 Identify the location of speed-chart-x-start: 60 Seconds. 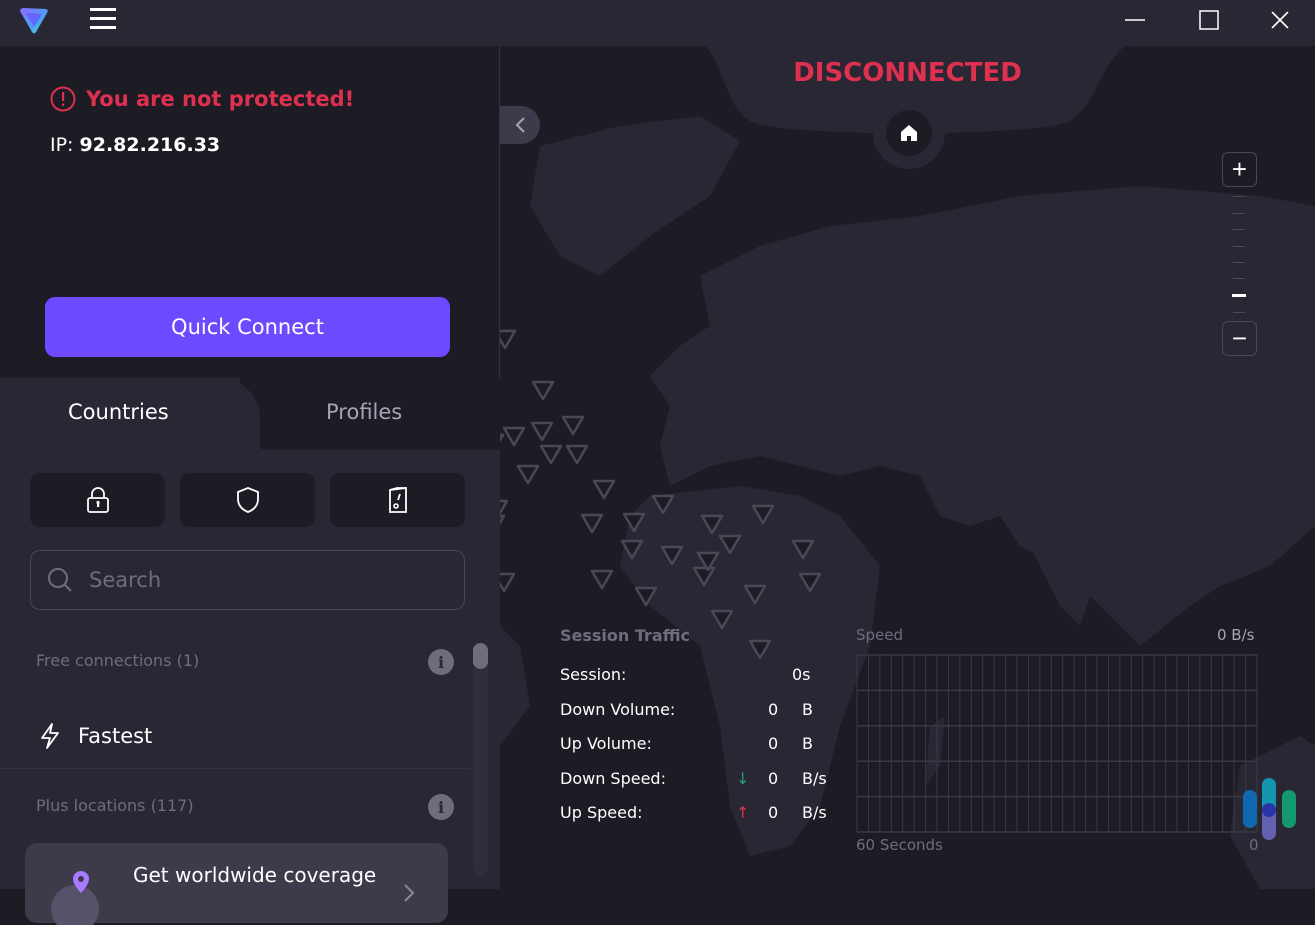
(899, 845).